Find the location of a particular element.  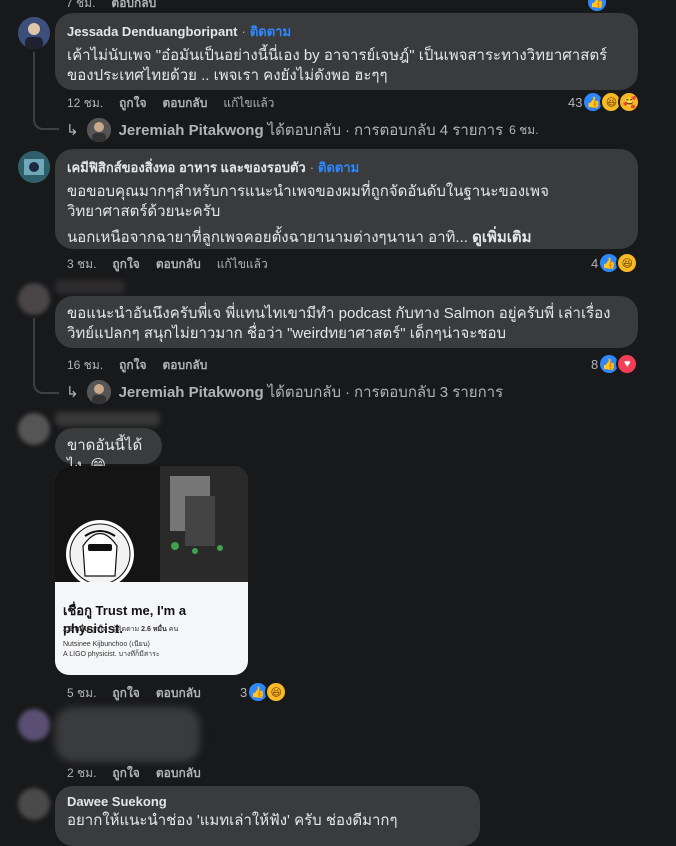

comment-actions: 3 ชม. ถูกใจ ตอบกลับ แก้ไขแล้ว is located at coordinates (167, 264).